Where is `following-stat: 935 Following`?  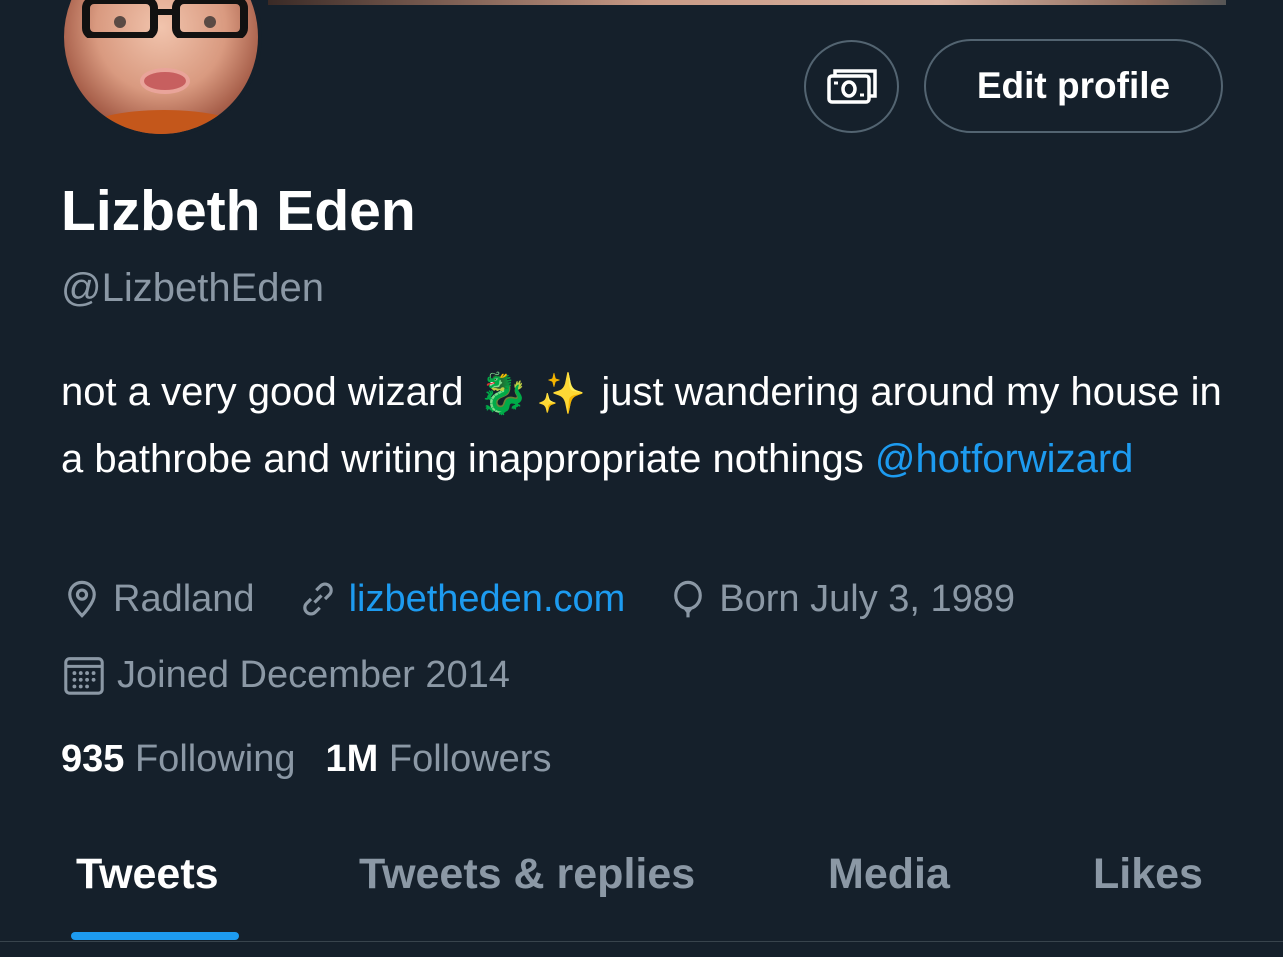 following-stat: 935 Following is located at coordinates (178, 759).